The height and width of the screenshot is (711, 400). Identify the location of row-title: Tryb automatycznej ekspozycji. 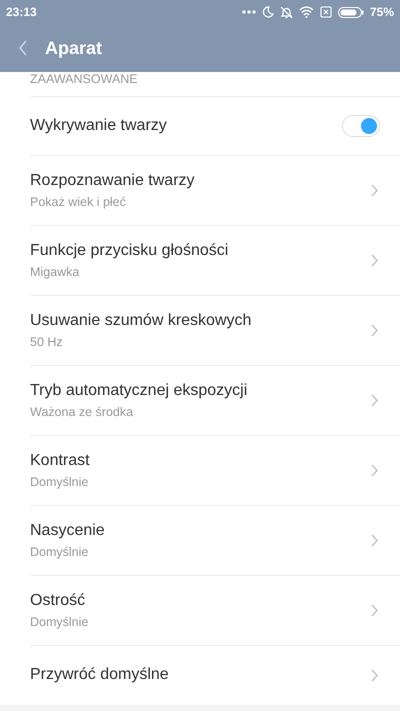
(139, 391).